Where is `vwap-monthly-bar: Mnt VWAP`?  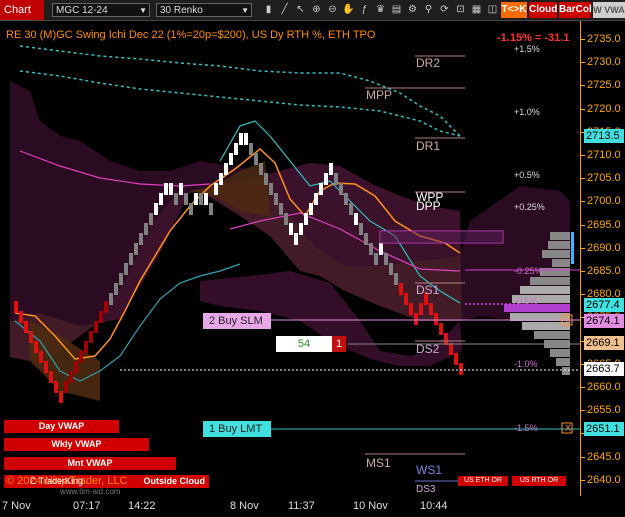
vwap-monthly-bar: Mnt VWAP is located at coordinates (90, 463).